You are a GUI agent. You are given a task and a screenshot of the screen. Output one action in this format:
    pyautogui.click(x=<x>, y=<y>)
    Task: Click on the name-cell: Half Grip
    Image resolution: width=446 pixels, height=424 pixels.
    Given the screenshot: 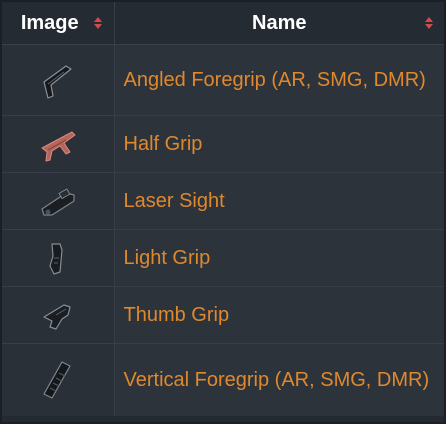 What is the action you would take?
    pyautogui.click(x=279, y=144)
    